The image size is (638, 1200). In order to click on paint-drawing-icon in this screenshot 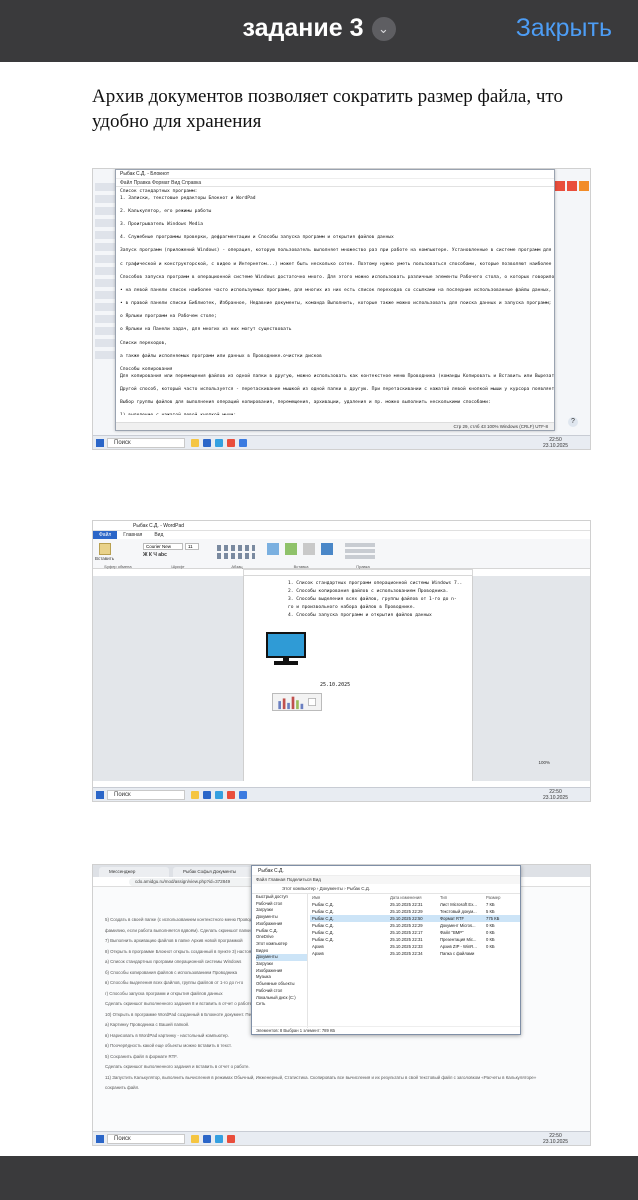, I will do `click(291, 549)`.